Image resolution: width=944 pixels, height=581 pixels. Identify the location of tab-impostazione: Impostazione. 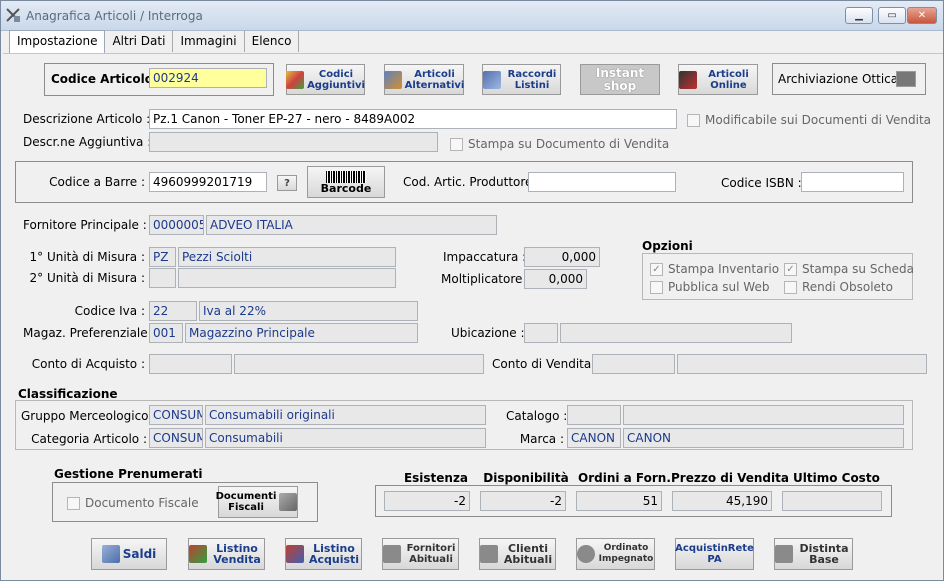
(57, 41).